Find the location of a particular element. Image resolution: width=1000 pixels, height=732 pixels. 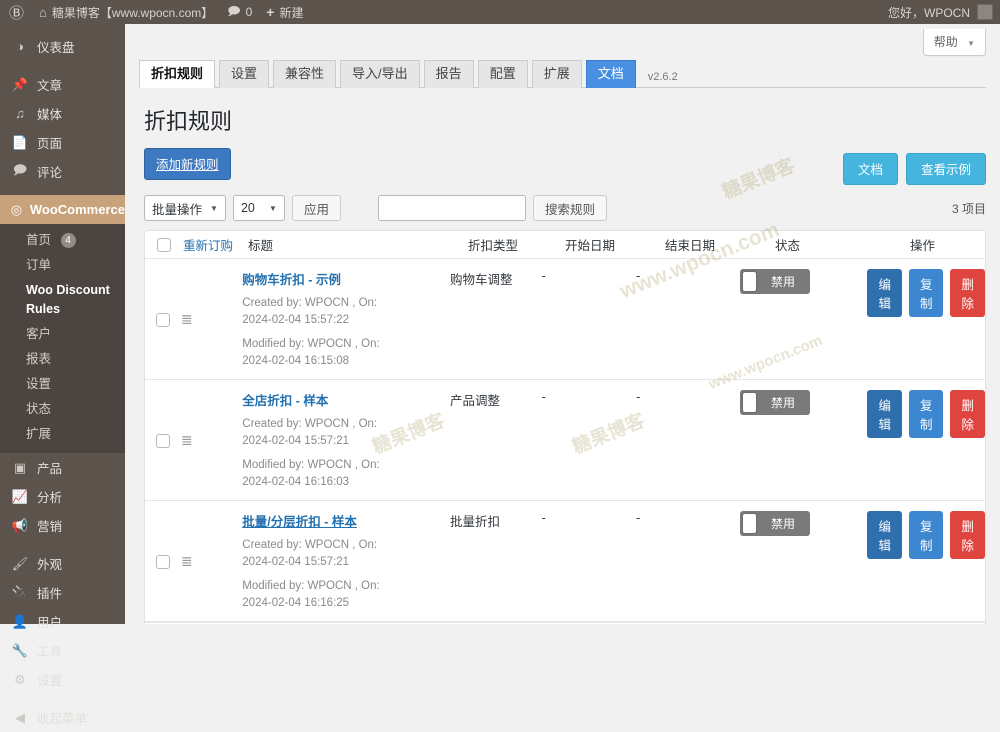

settings-icon: ⚙ is located at coordinates (20, 680).